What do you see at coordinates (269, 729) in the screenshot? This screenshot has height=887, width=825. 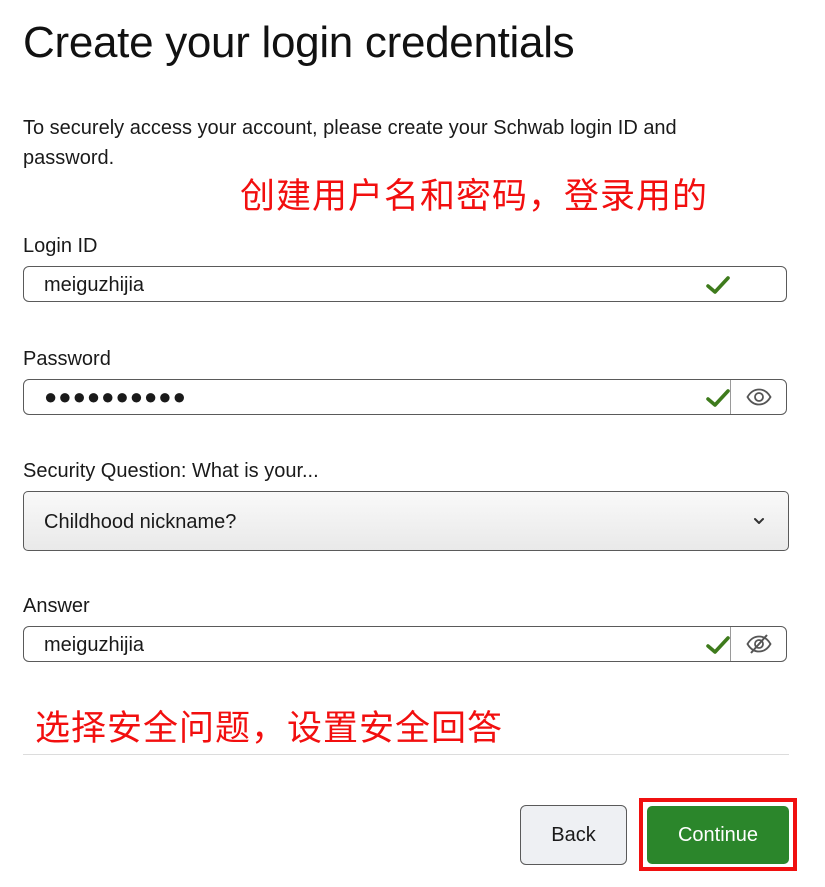 I see `annotation-bottom: 选择安全问题，设置安全回答` at bounding box center [269, 729].